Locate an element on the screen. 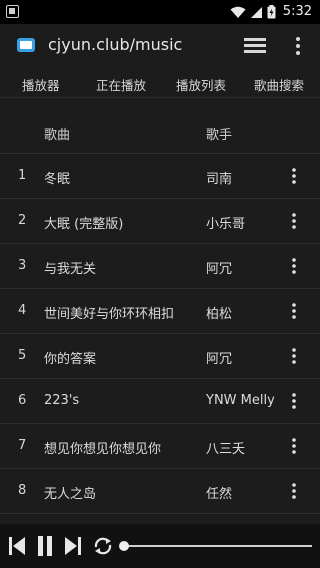 This screenshot has height=568, width=320. artist-name: 八三夭 is located at coordinates (226, 449).